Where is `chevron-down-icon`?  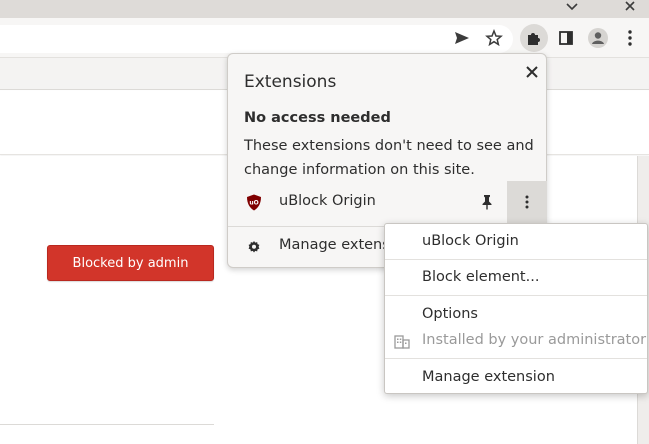
chevron-down-icon is located at coordinates (572, 7).